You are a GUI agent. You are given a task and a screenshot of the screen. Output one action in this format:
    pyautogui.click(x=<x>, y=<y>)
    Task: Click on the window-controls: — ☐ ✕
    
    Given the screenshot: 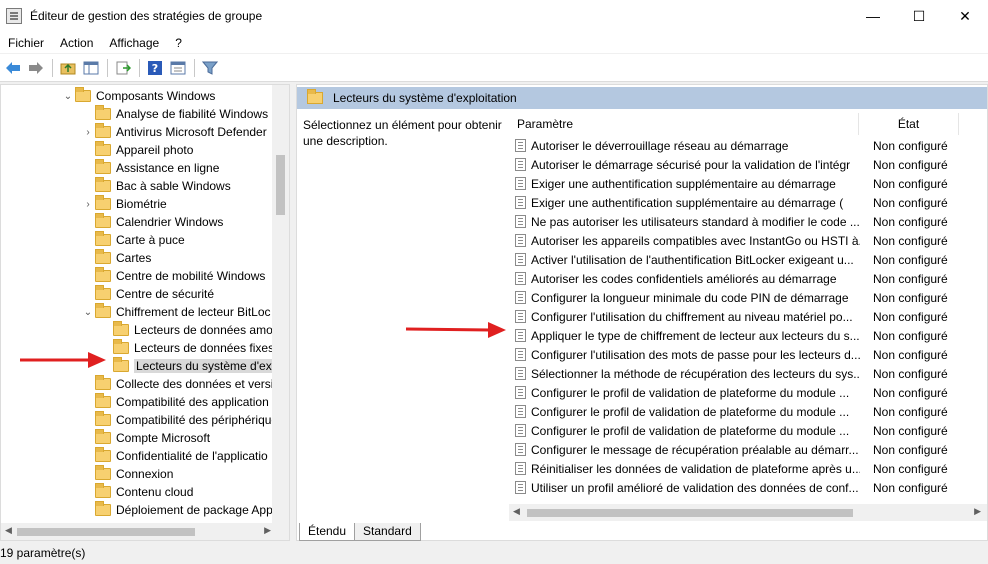 What is the action you would take?
    pyautogui.click(x=919, y=16)
    